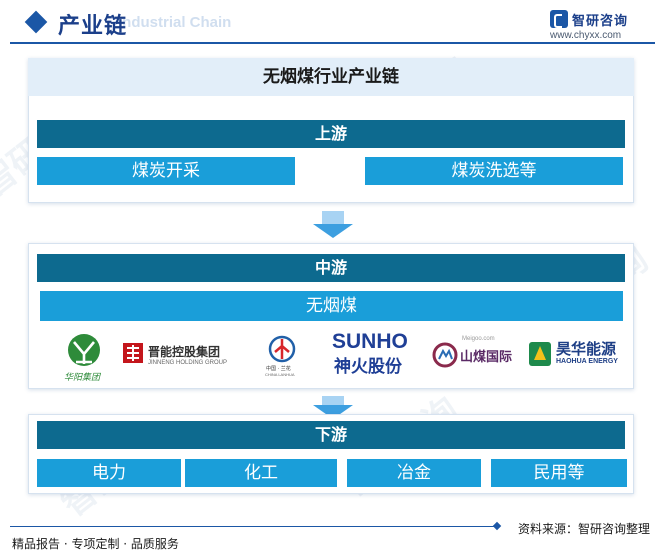 The image size is (662, 560). Describe the element at coordinates (188, 363) in the screenshot. I see `company-subname: JINNENG HOLDING GROUP` at that location.